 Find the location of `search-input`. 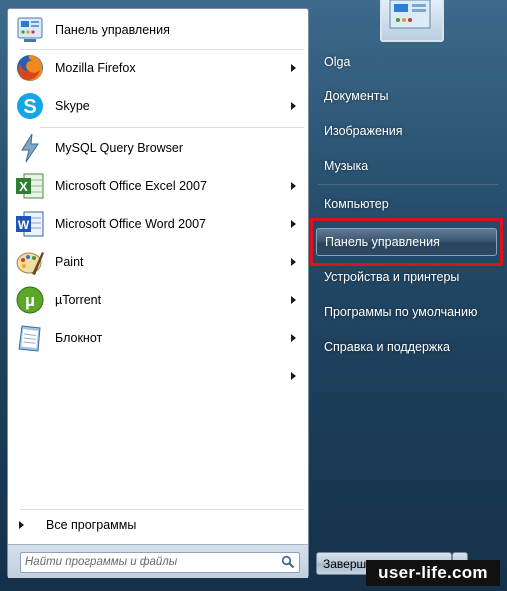

search-input is located at coordinates (145, 562).